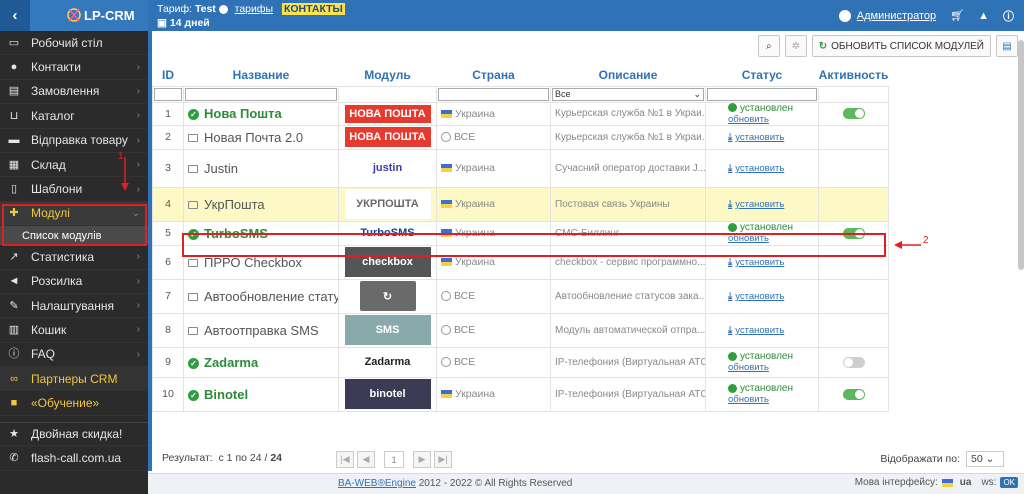 The height and width of the screenshot is (494, 1024). I want to click on sidebar-item-trash: ▥ Кошик ›, so click(74, 330).